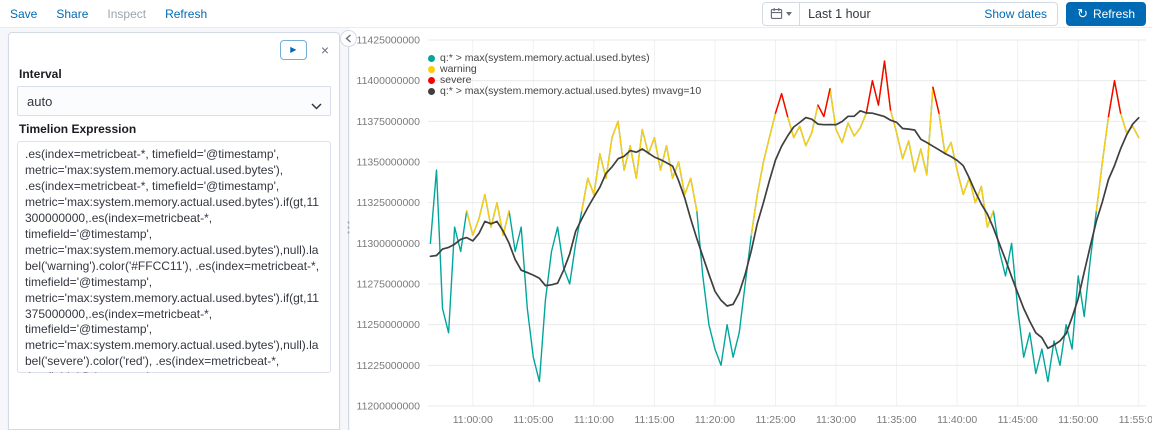 The height and width of the screenshot is (430, 1152). Describe the element at coordinates (78, 129) in the screenshot. I see `expression-label: Timelion Expression` at that location.